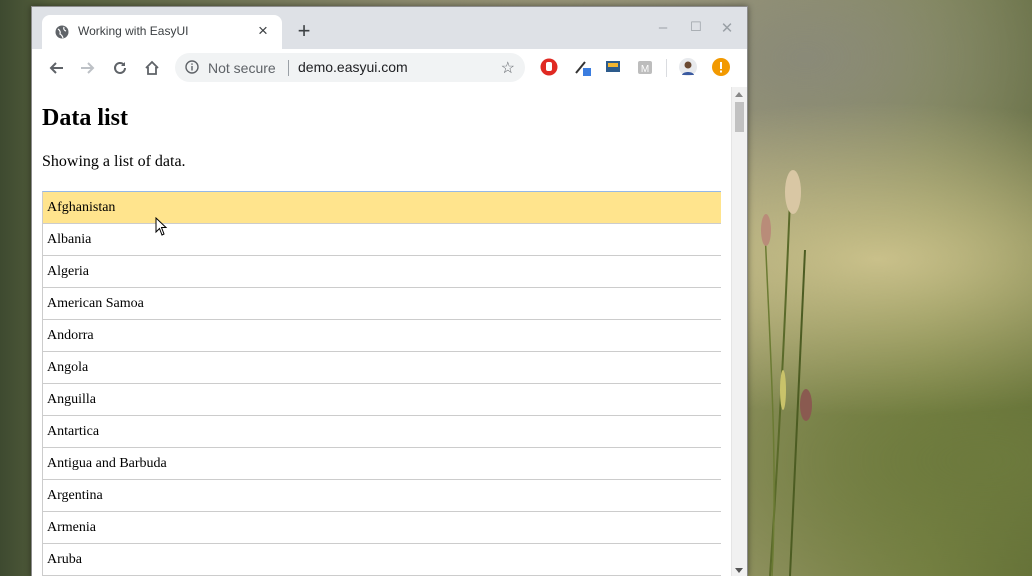 Image resolution: width=1032 pixels, height=576 pixels. What do you see at coordinates (389, 28) in the screenshot?
I see `tab-strip: Working with EasyUI × + – ☐ ✕` at bounding box center [389, 28].